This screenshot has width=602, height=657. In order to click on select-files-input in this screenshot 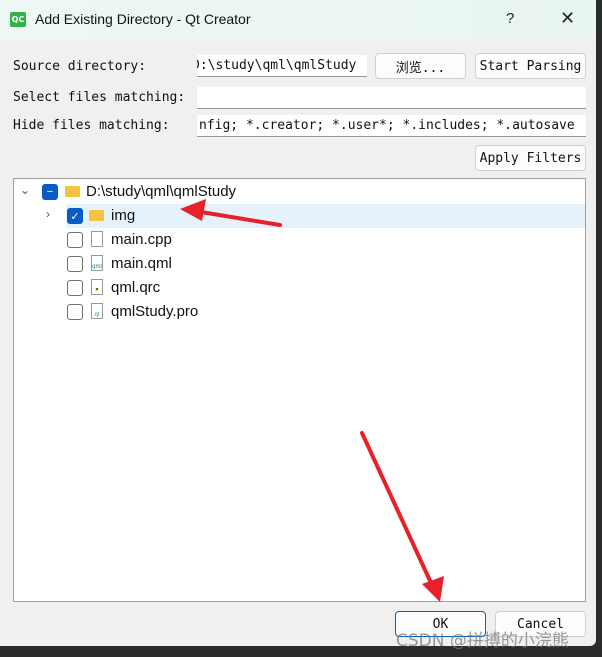, I will do `click(391, 98)`.